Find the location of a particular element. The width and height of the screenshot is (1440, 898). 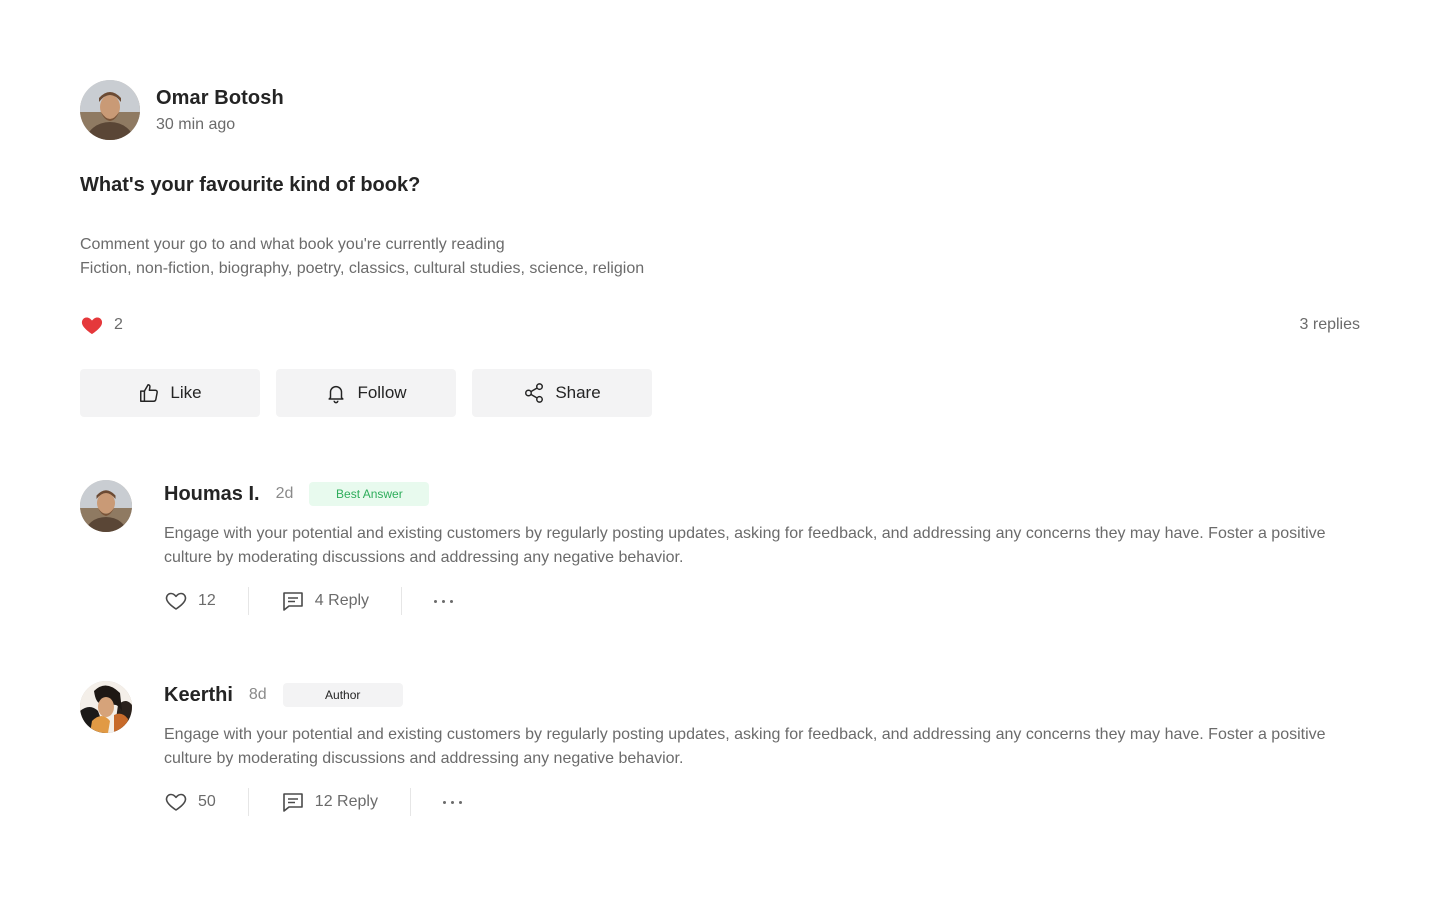

comment-like-count: 50 is located at coordinates (207, 801).